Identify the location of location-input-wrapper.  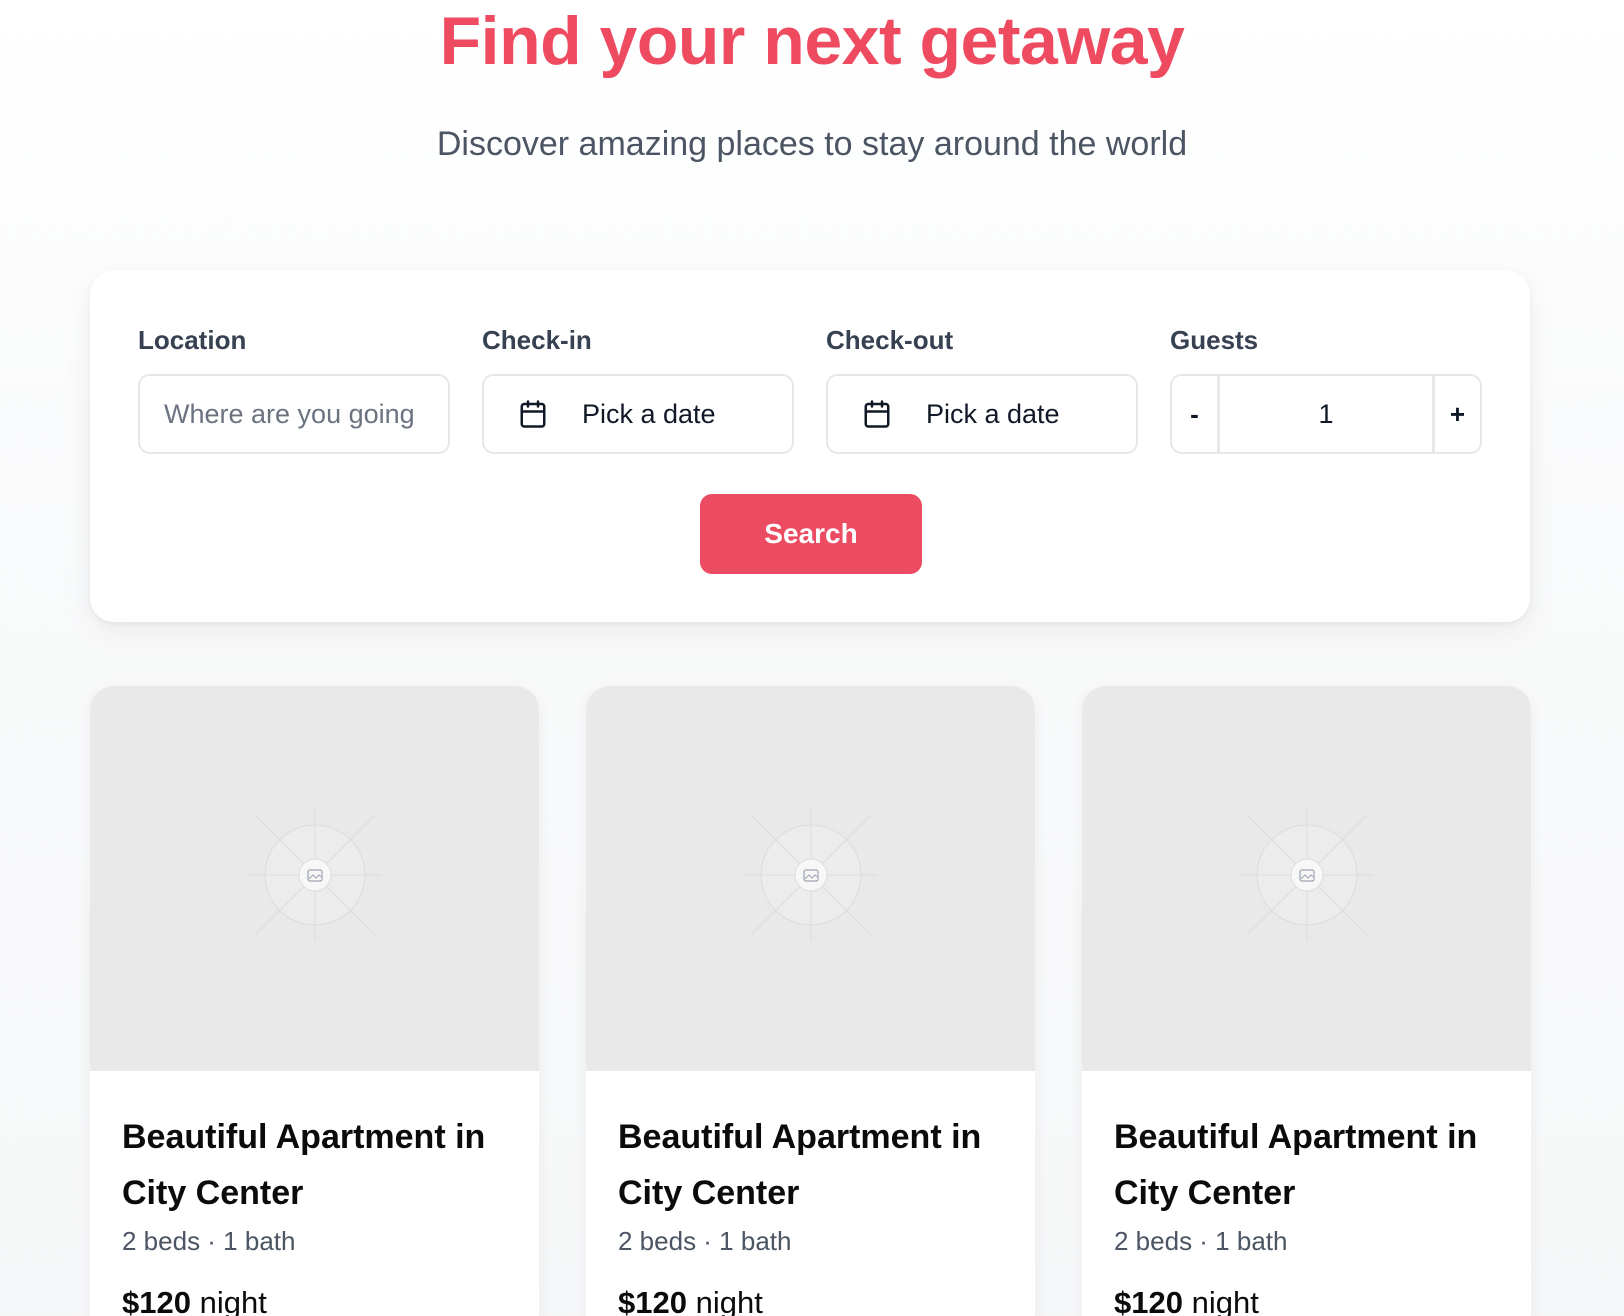
(294, 414).